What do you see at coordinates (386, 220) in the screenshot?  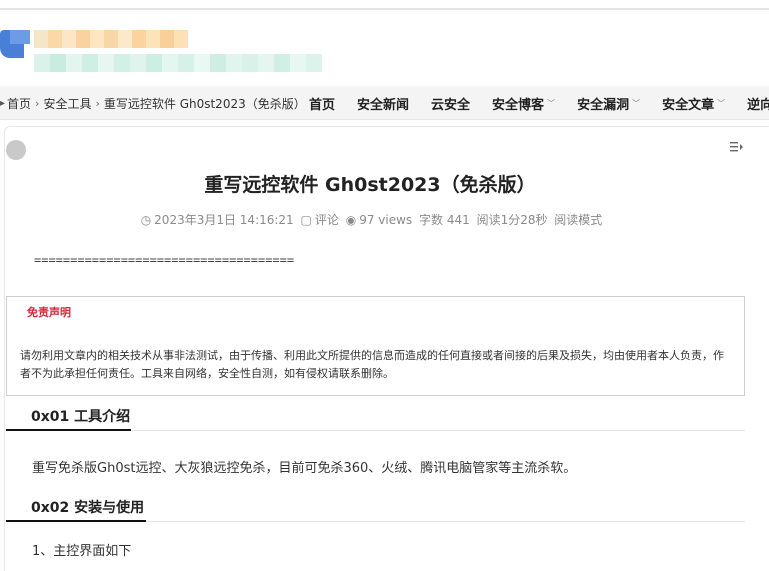 I see `view-count: 97 views` at bounding box center [386, 220].